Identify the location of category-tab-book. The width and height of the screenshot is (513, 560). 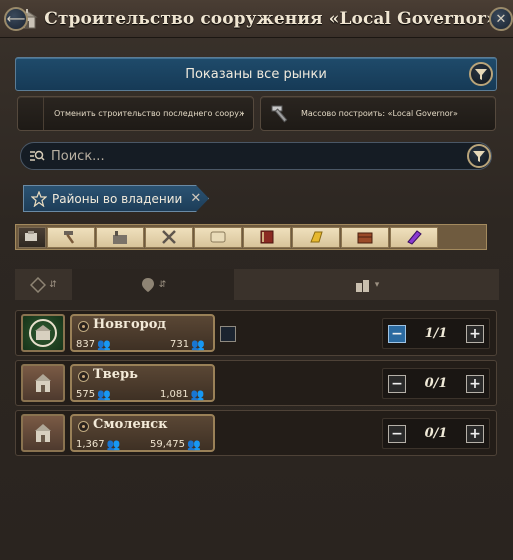
(267, 237).